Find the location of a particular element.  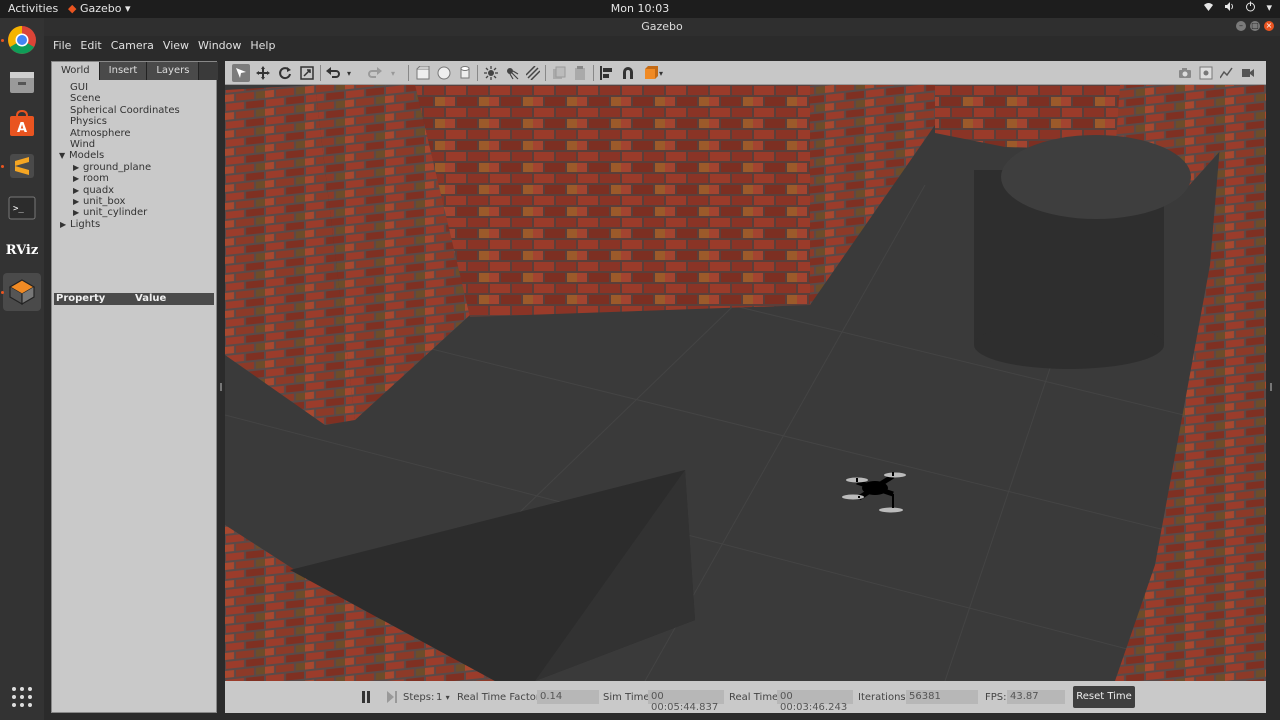

app-menu-label: Gazebo is located at coordinates (100, 8).